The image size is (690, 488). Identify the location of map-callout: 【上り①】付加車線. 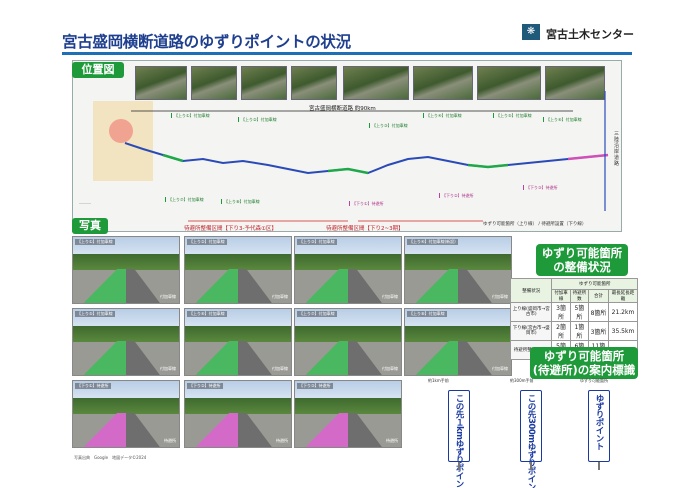
(190, 115).